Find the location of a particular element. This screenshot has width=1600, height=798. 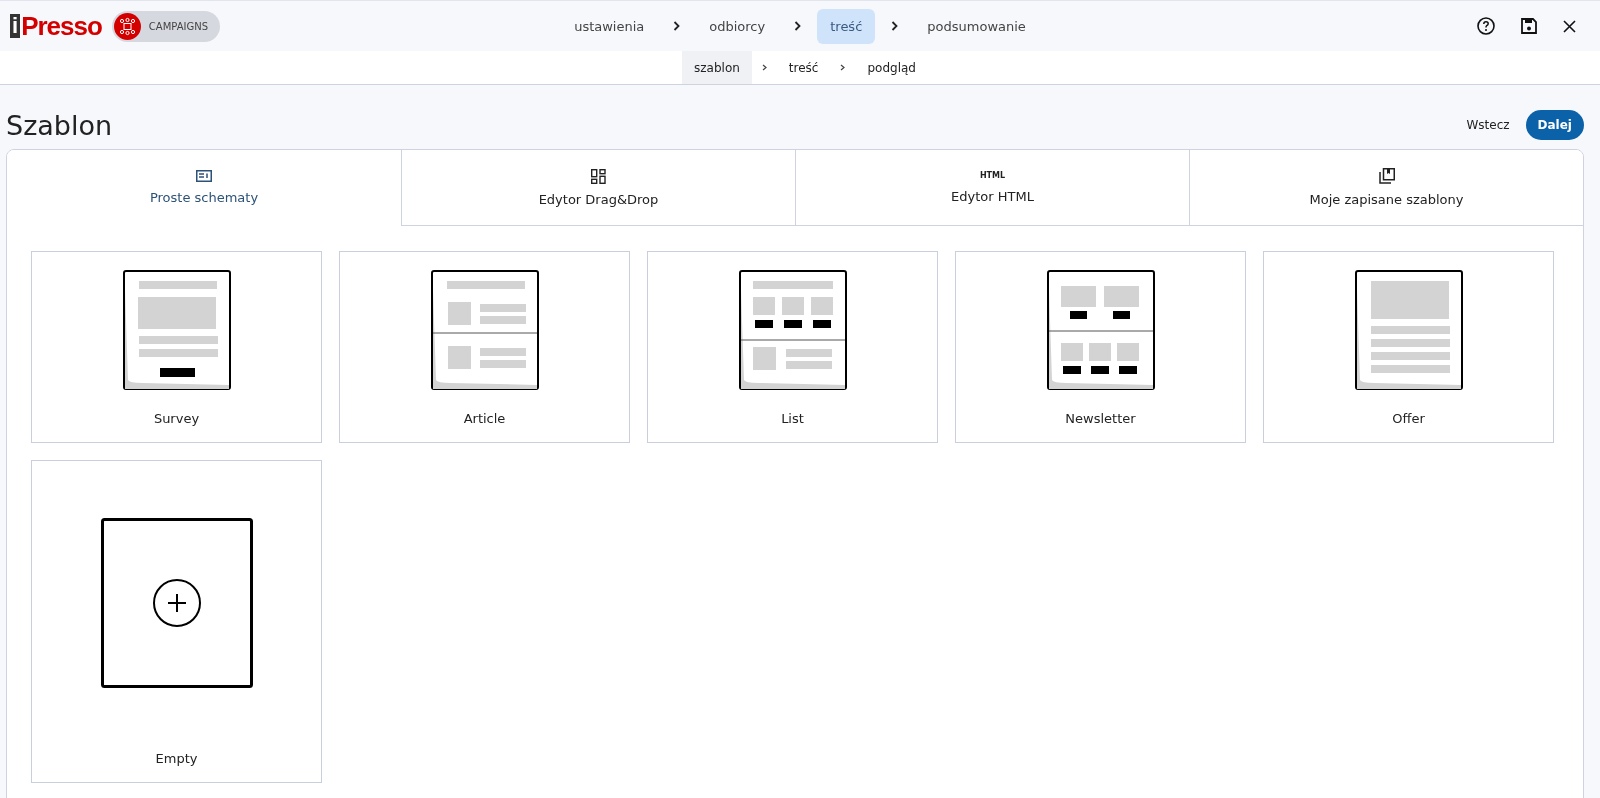

template-card: List is located at coordinates (792, 347).